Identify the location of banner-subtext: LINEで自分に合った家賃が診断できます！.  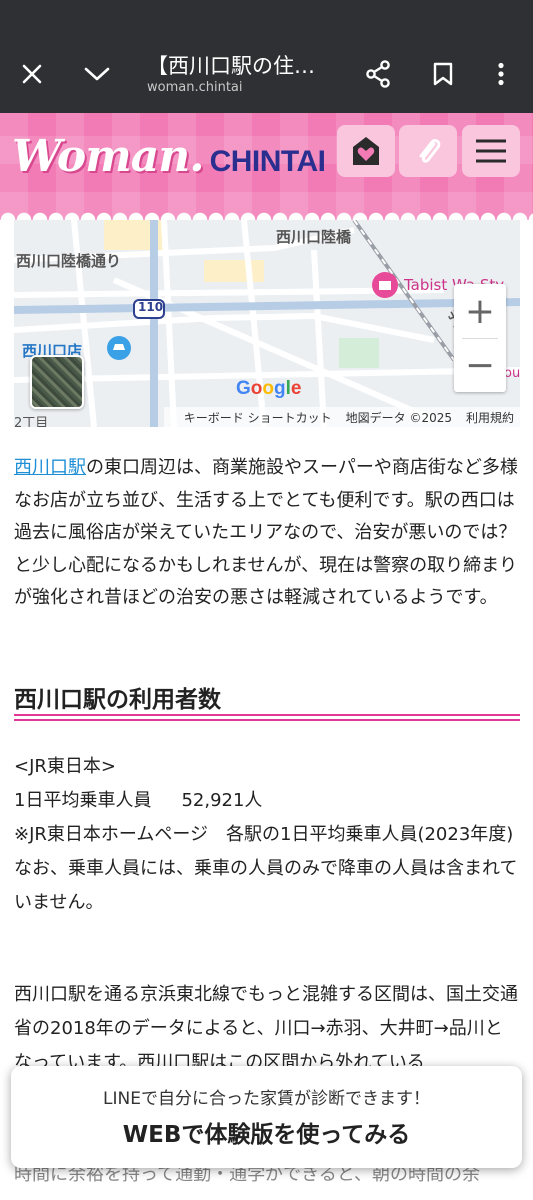
(266, 1099).